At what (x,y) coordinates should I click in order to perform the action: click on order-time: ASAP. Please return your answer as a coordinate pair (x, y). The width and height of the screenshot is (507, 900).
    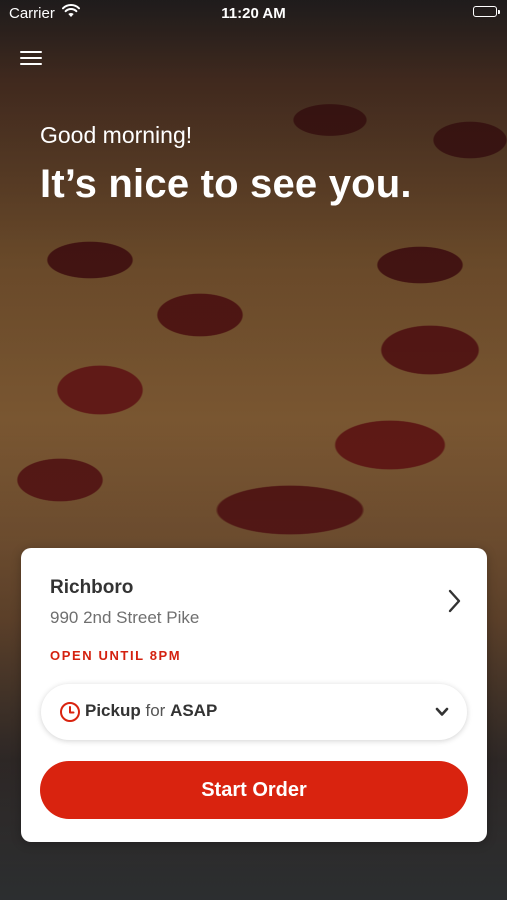
    Looking at the image, I should click on (194, 710).